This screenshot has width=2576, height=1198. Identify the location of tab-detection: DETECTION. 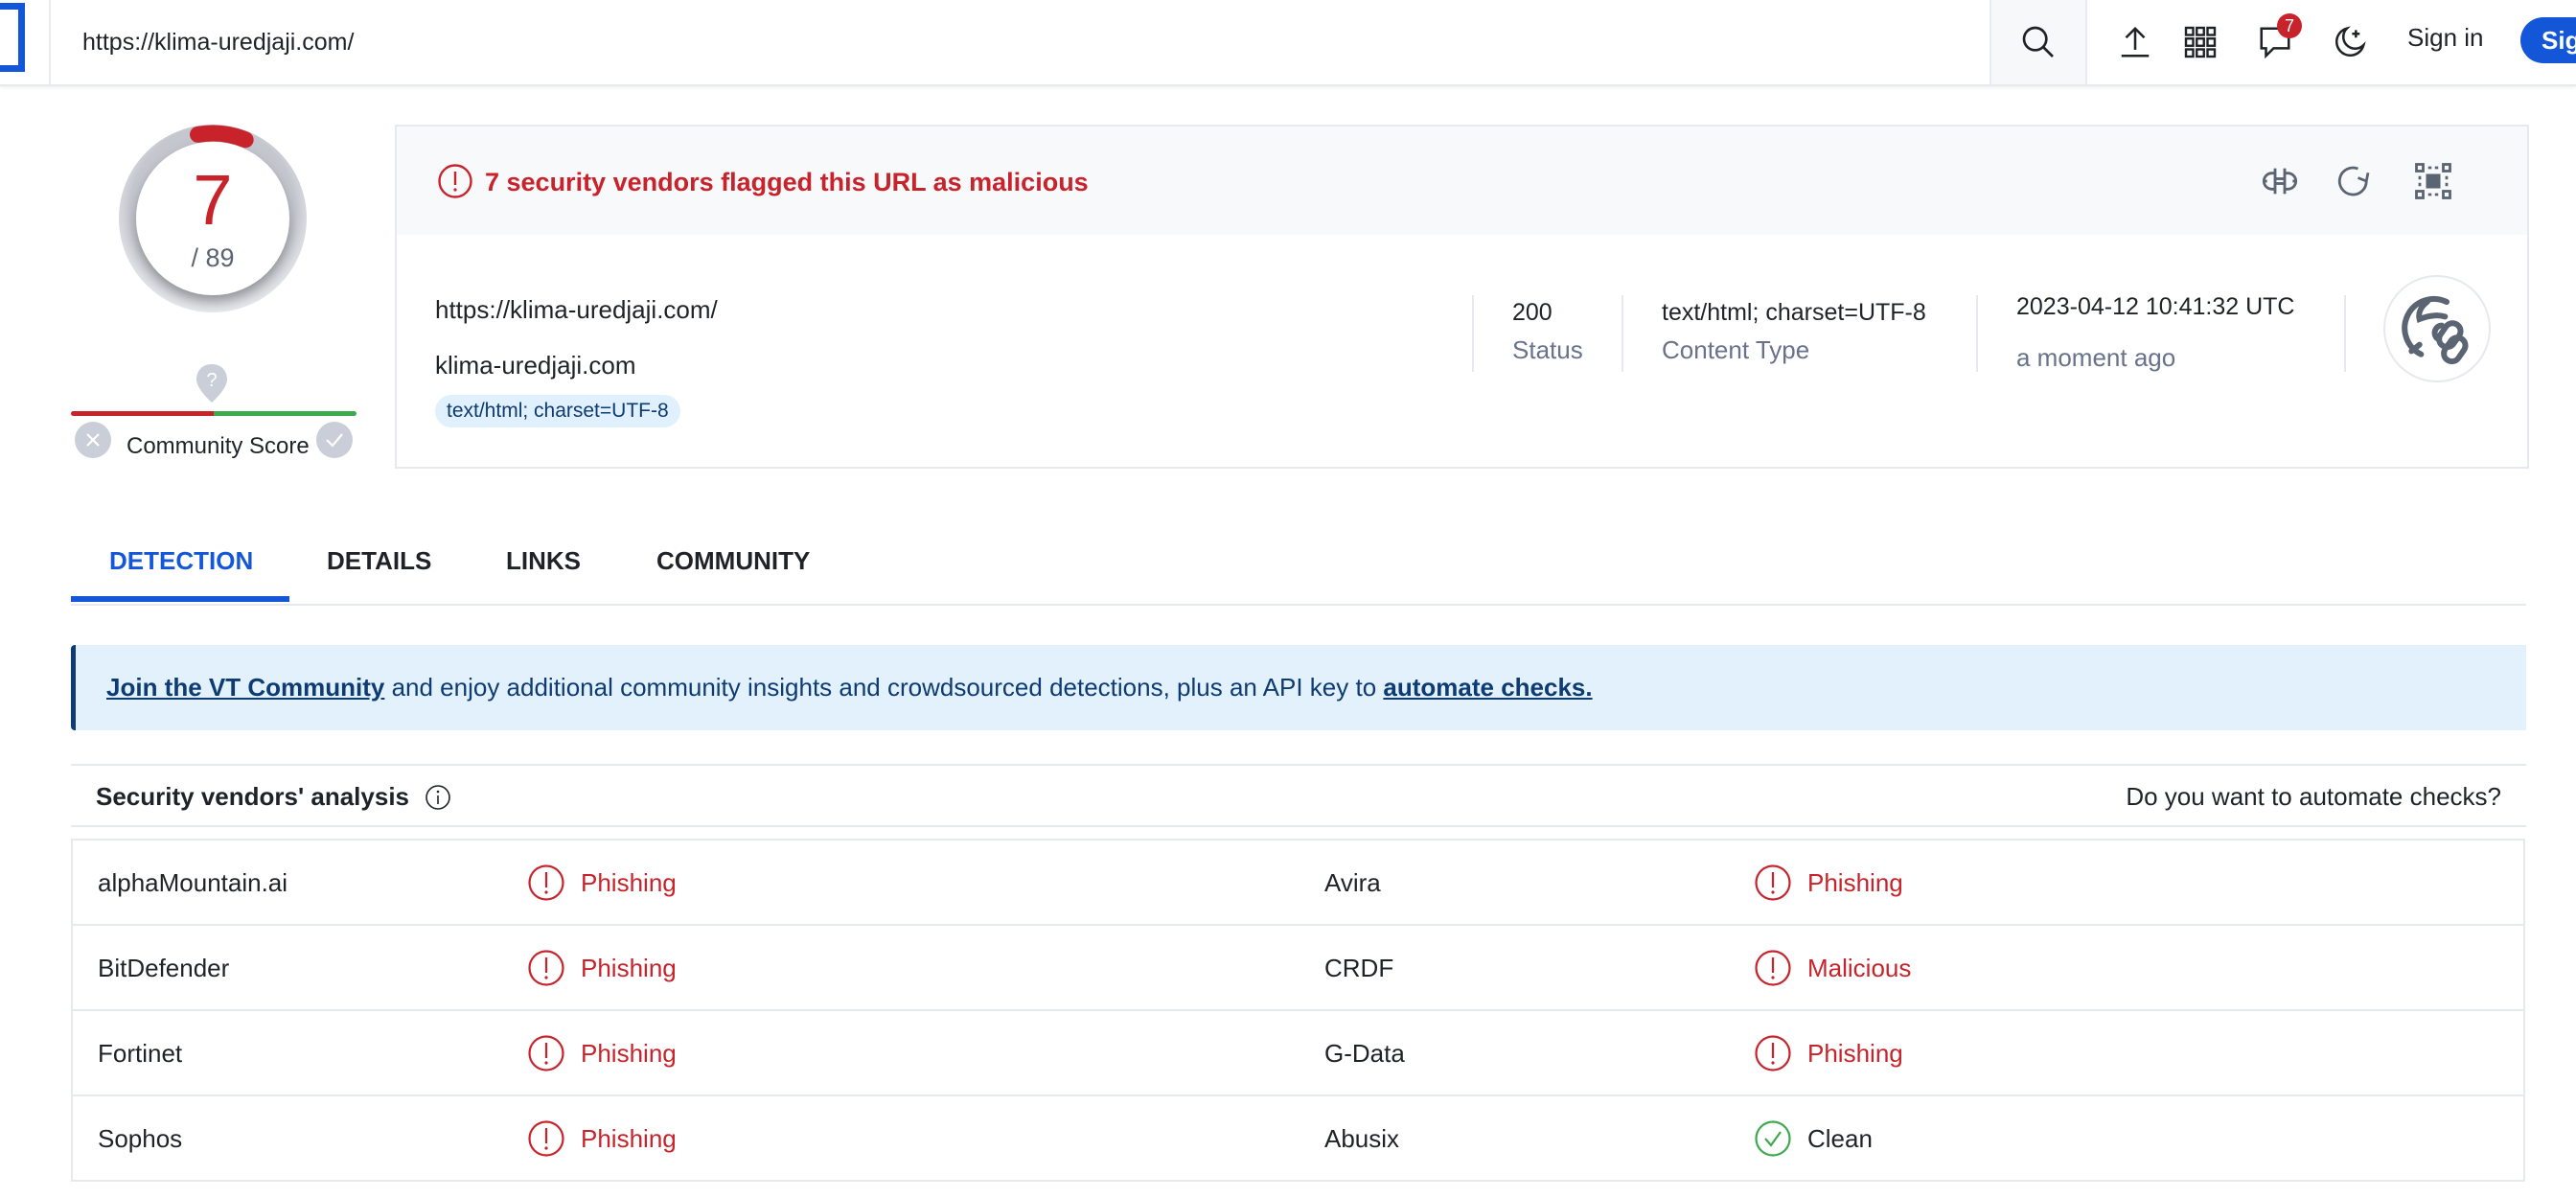
(181, 561).